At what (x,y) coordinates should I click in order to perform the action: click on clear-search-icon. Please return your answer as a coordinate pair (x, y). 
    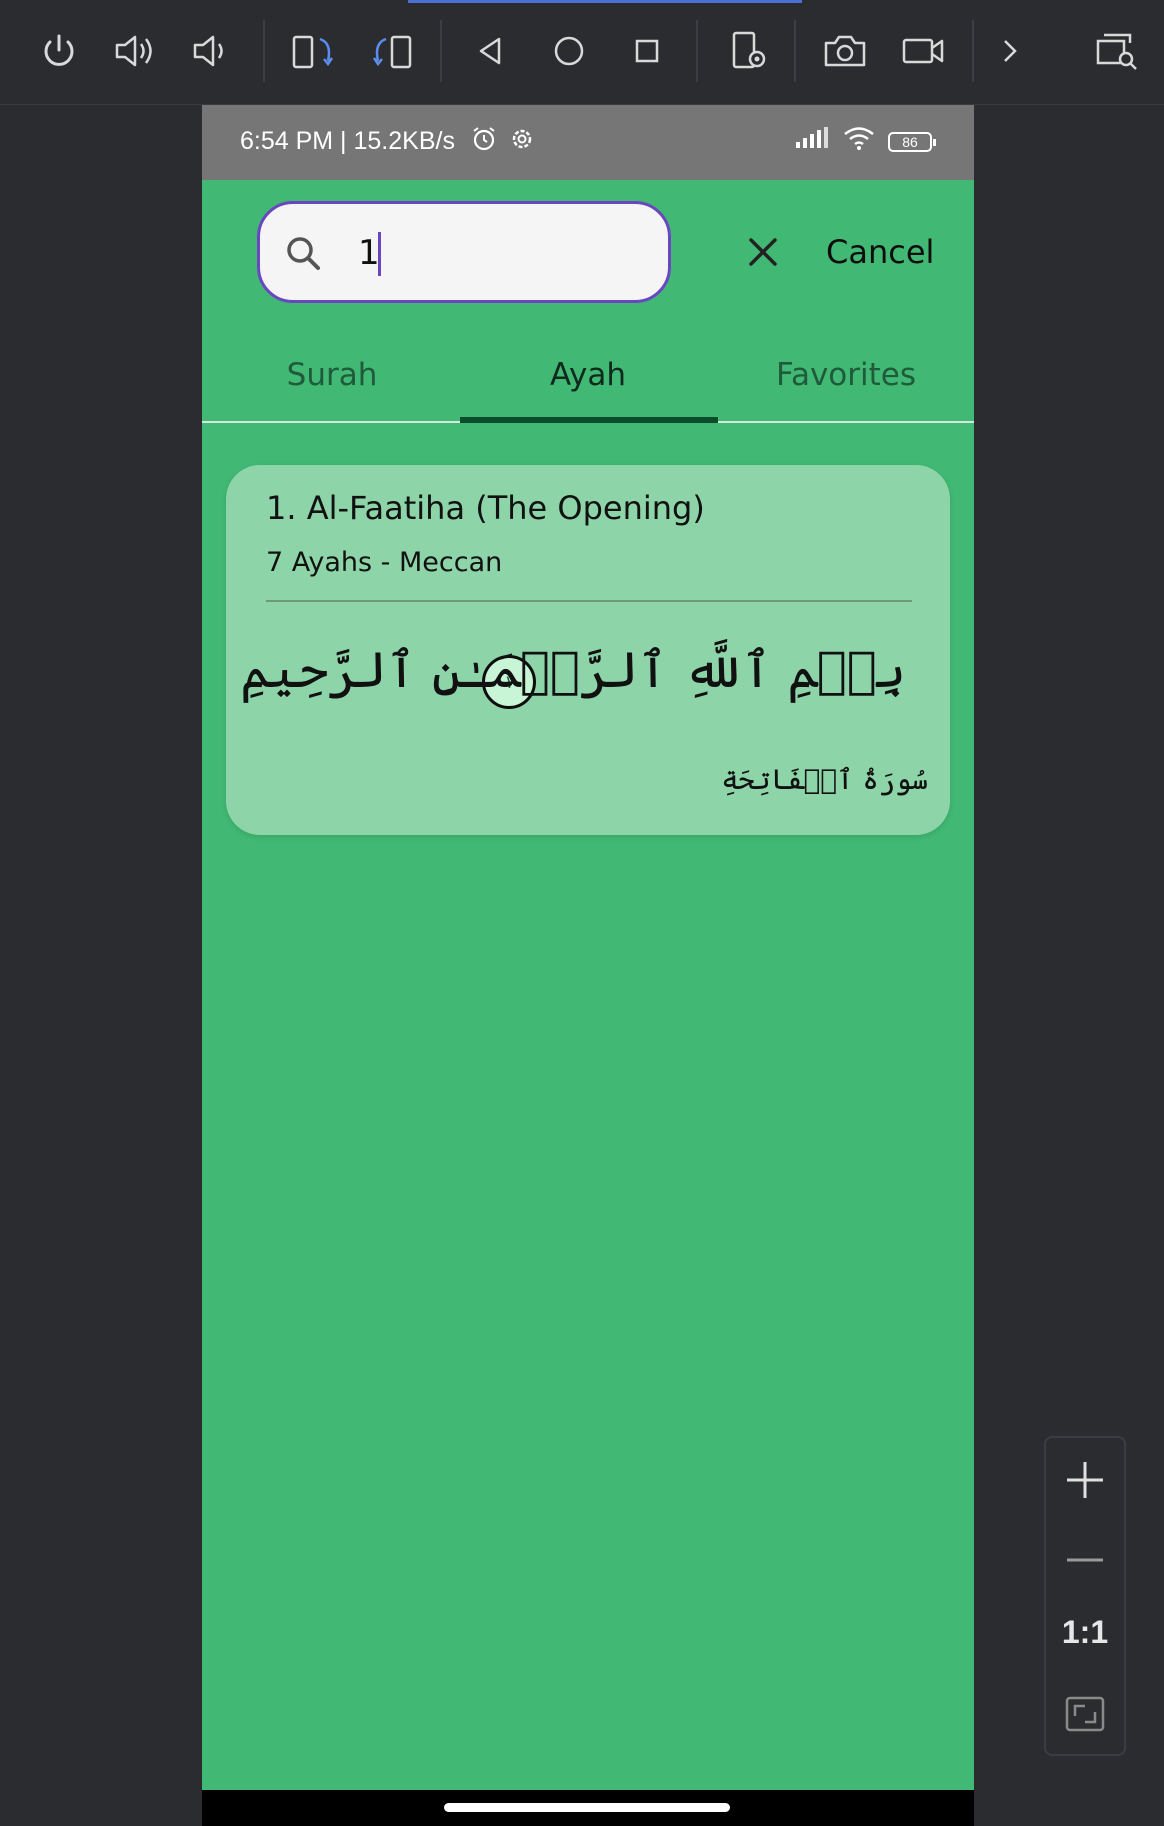
    Looking at the image, I should click on (763, 254).